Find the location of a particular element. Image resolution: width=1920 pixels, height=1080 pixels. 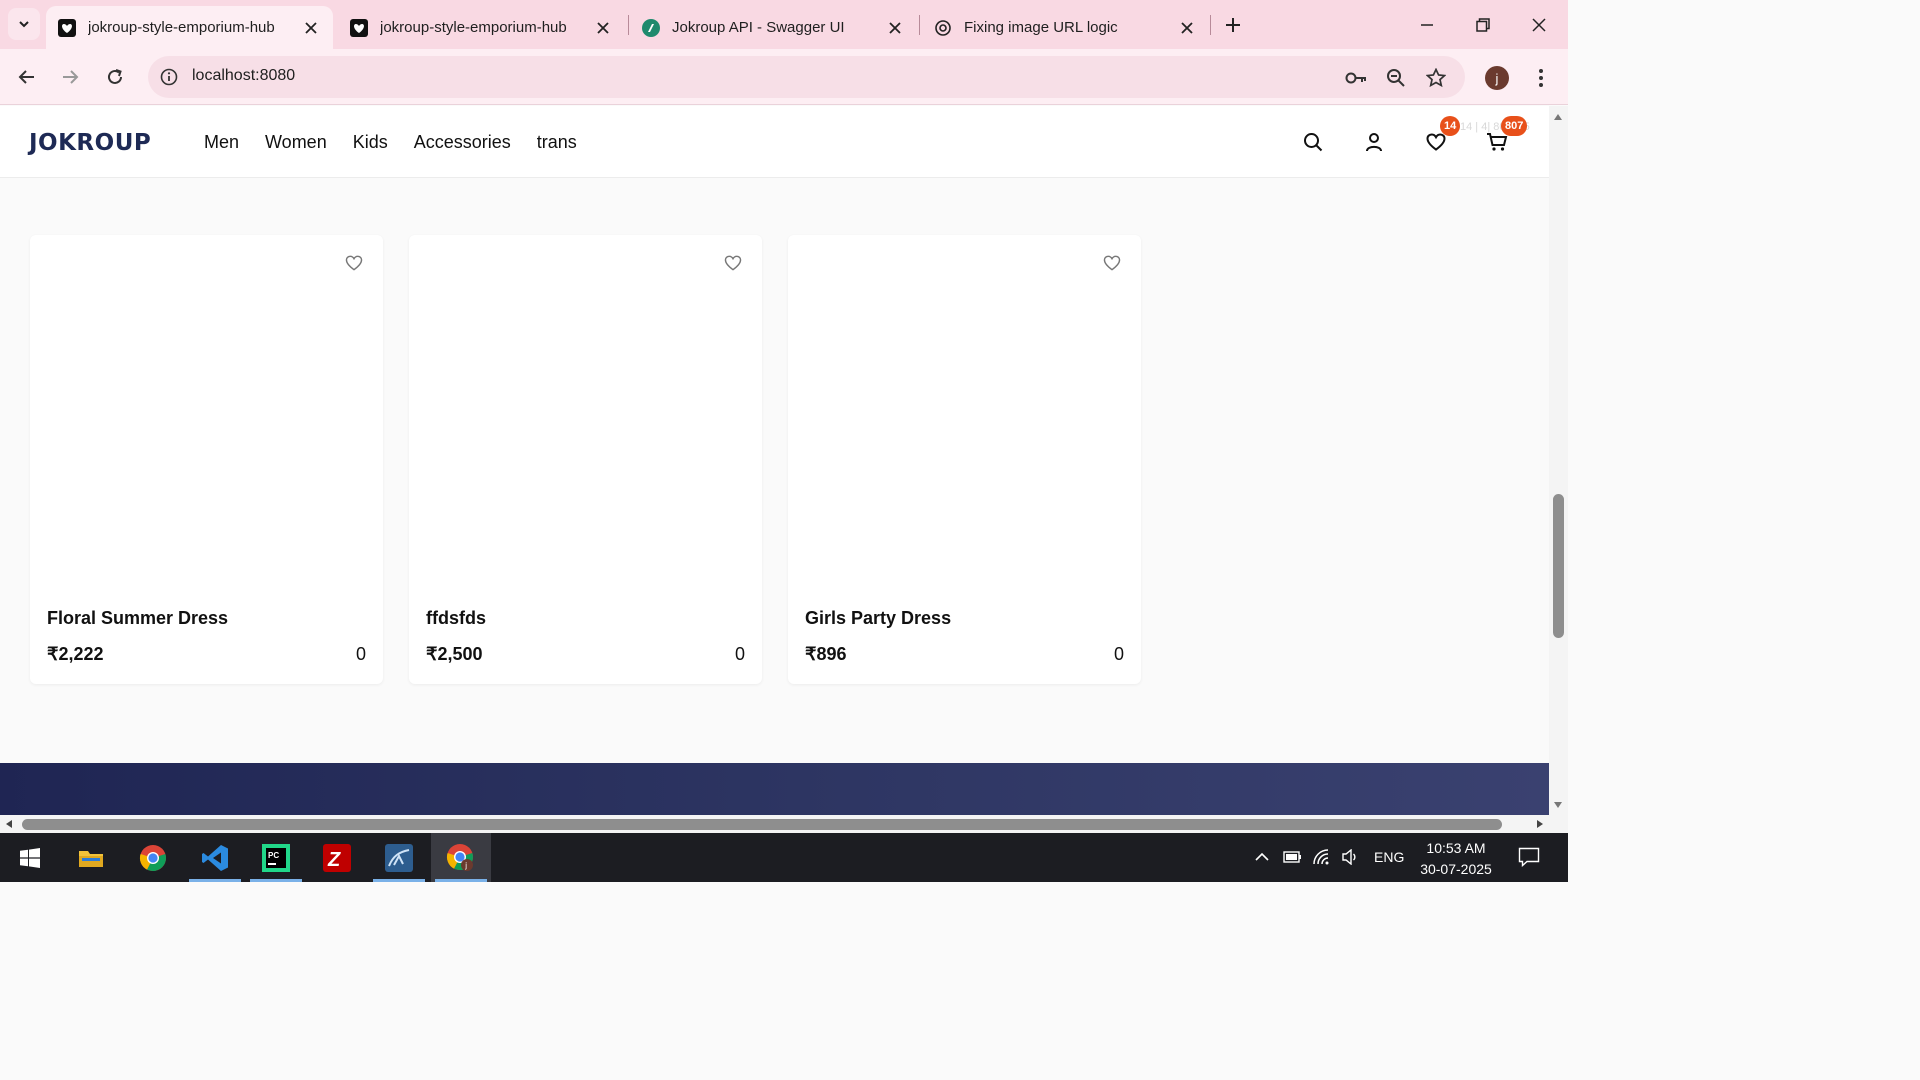

new-tab-button is located at coordinates (1233, 25).